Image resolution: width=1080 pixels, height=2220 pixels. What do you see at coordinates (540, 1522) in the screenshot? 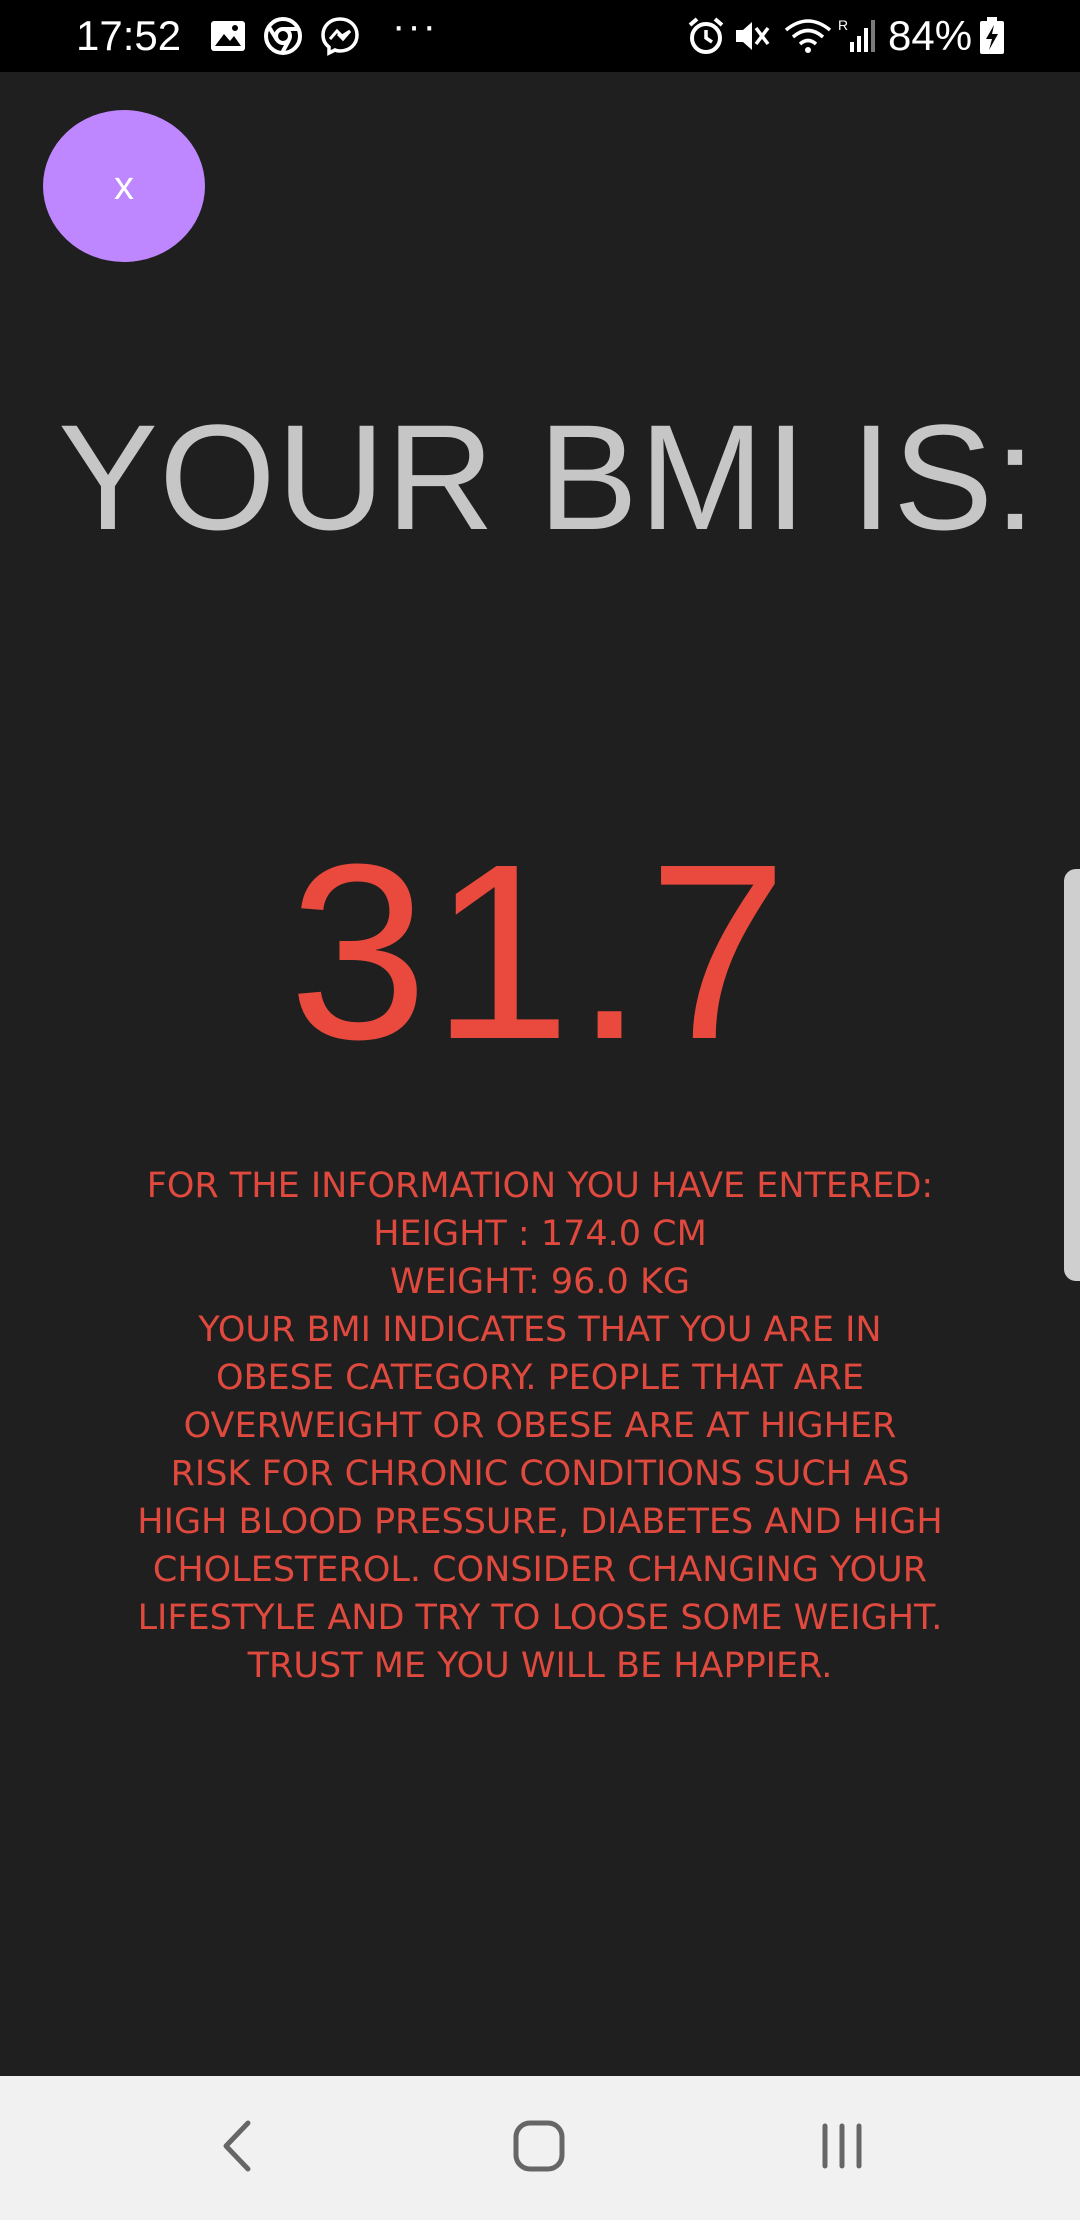
I see `info-line: HIGH BLOOD PRESSURE, DIABETES AND HIGH` at bounding box center [540, 1522].